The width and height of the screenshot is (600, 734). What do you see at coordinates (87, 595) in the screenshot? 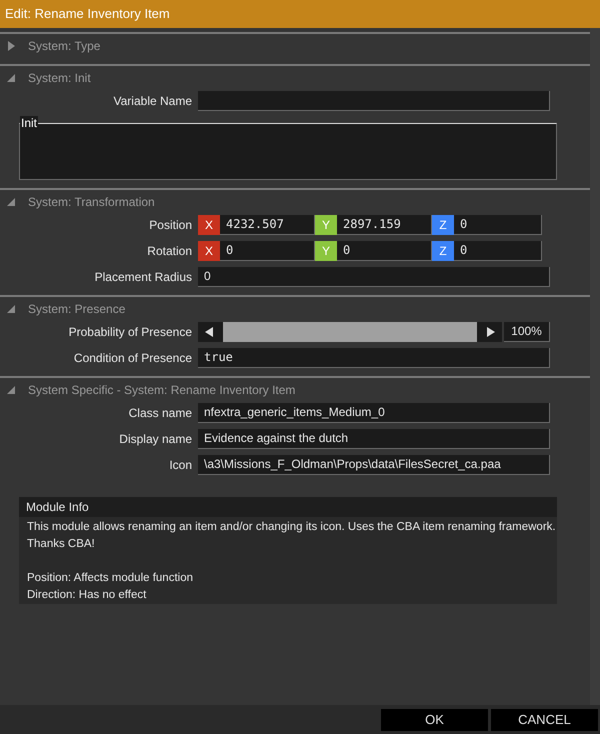
I see `info-text: Direction: Has no effect` at bounding box center [87, 595].